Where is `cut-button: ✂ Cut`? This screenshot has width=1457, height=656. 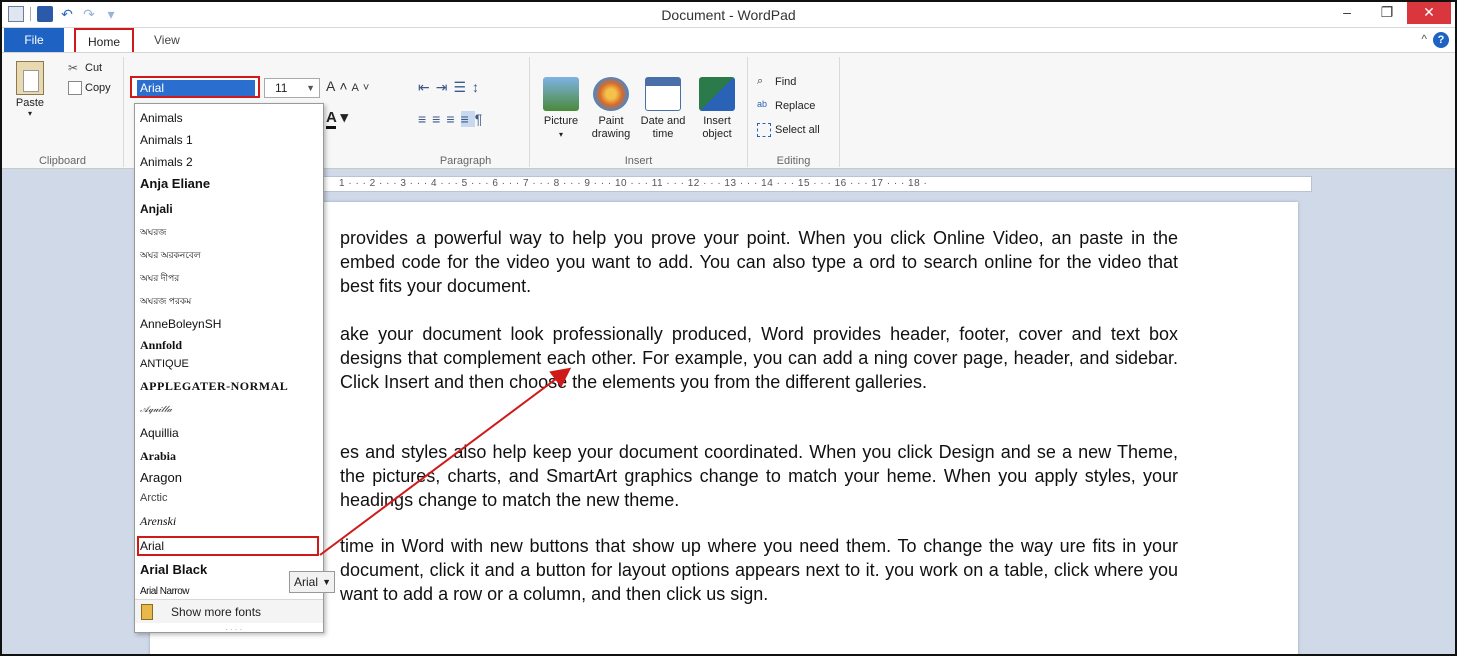 cut-button: ✂ Cut is located at coordinates (85, 68).